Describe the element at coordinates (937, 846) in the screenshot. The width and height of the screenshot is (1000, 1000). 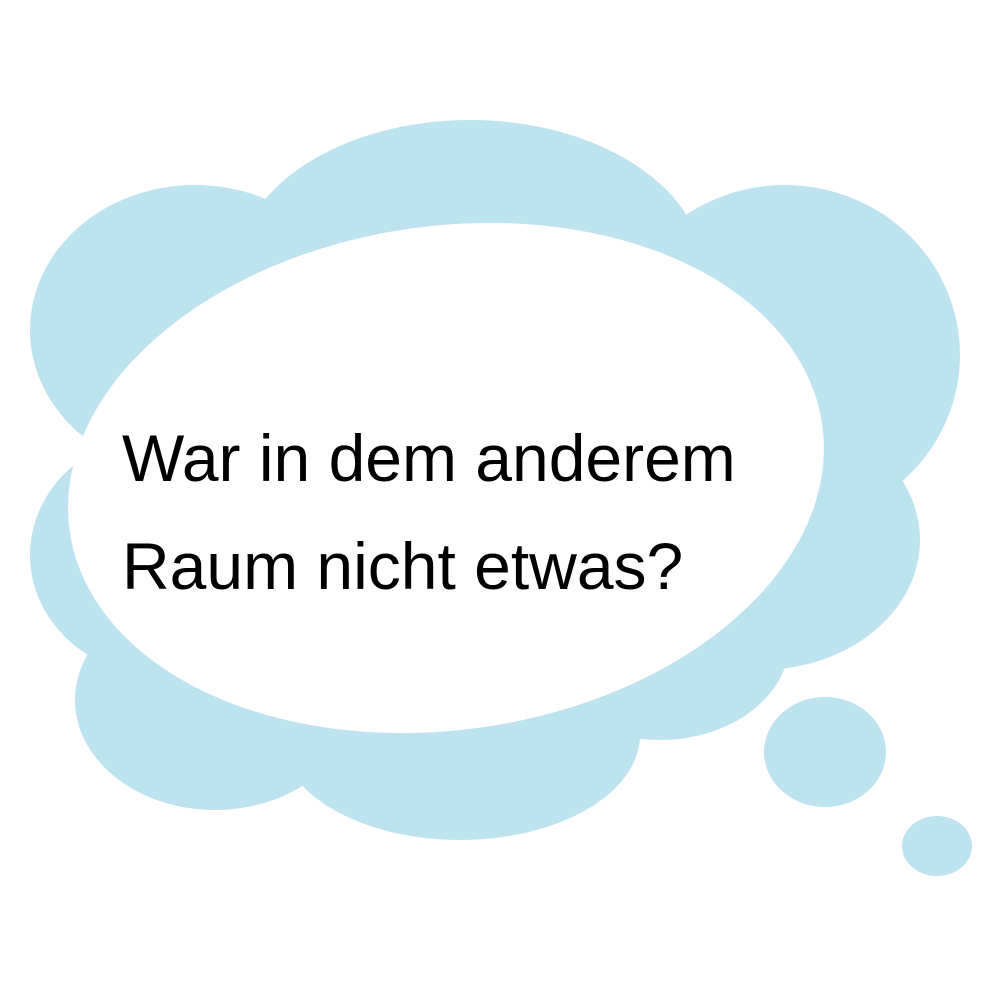
I see `thought-tail-dot-small` at that location.